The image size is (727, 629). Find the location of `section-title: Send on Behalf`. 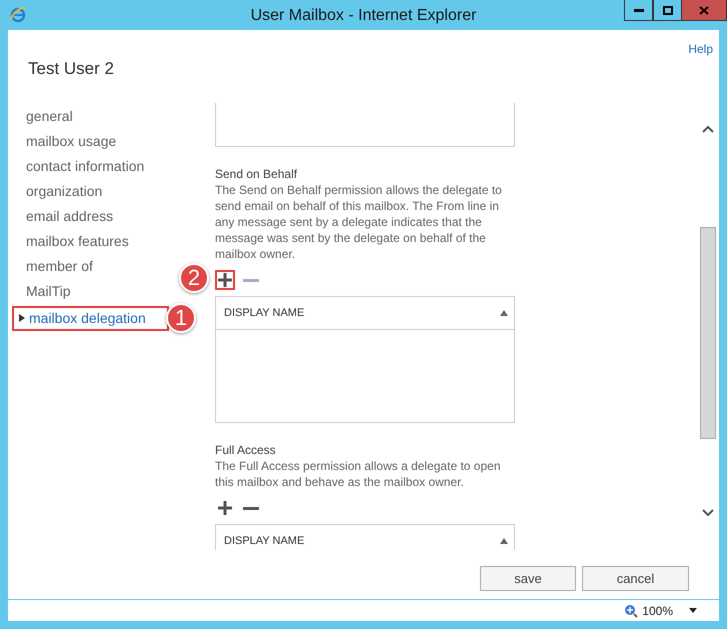

section-title: Send on Behalf is located at coordinates (256, 174).